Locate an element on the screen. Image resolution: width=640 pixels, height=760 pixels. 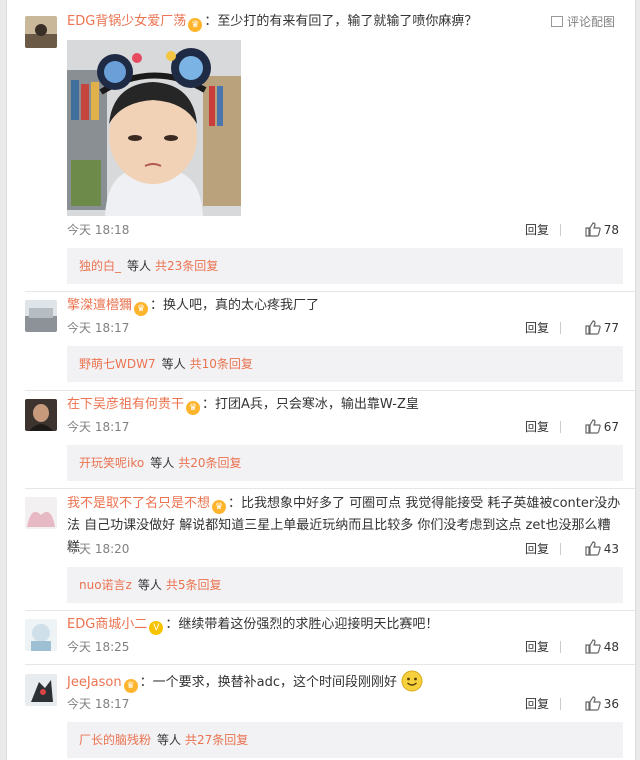
like-count: 36 is located at coordinates (611, 704).